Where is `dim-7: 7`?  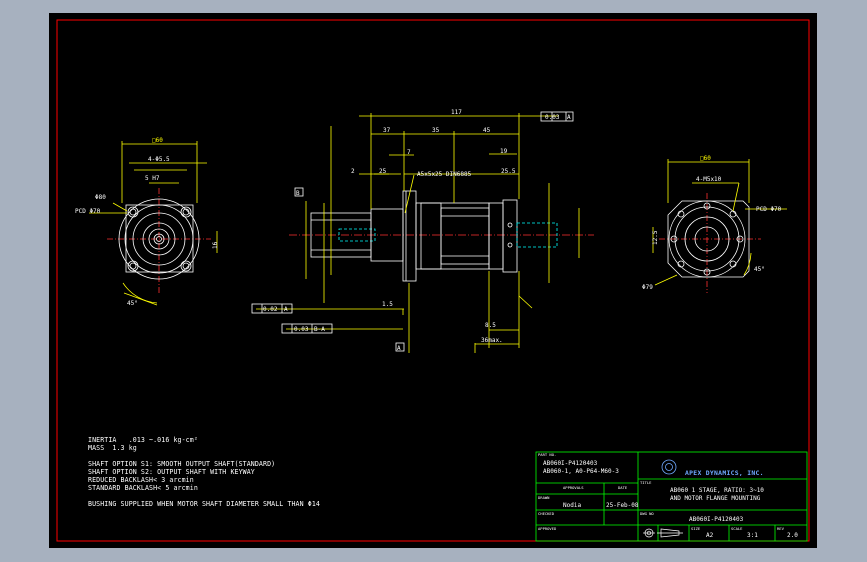
dim-7: 7 is located at coordinates (409, 152).